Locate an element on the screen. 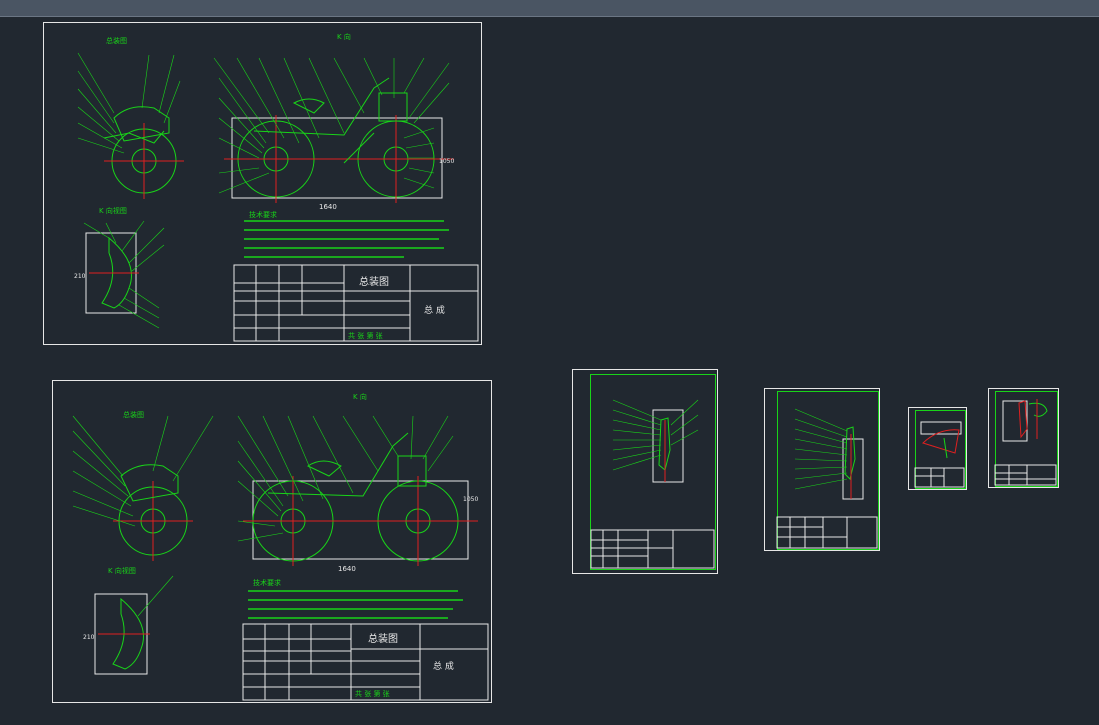 The width and height of the screenshot is (1099, 725). title-bar is located at coordinates (549, 8).